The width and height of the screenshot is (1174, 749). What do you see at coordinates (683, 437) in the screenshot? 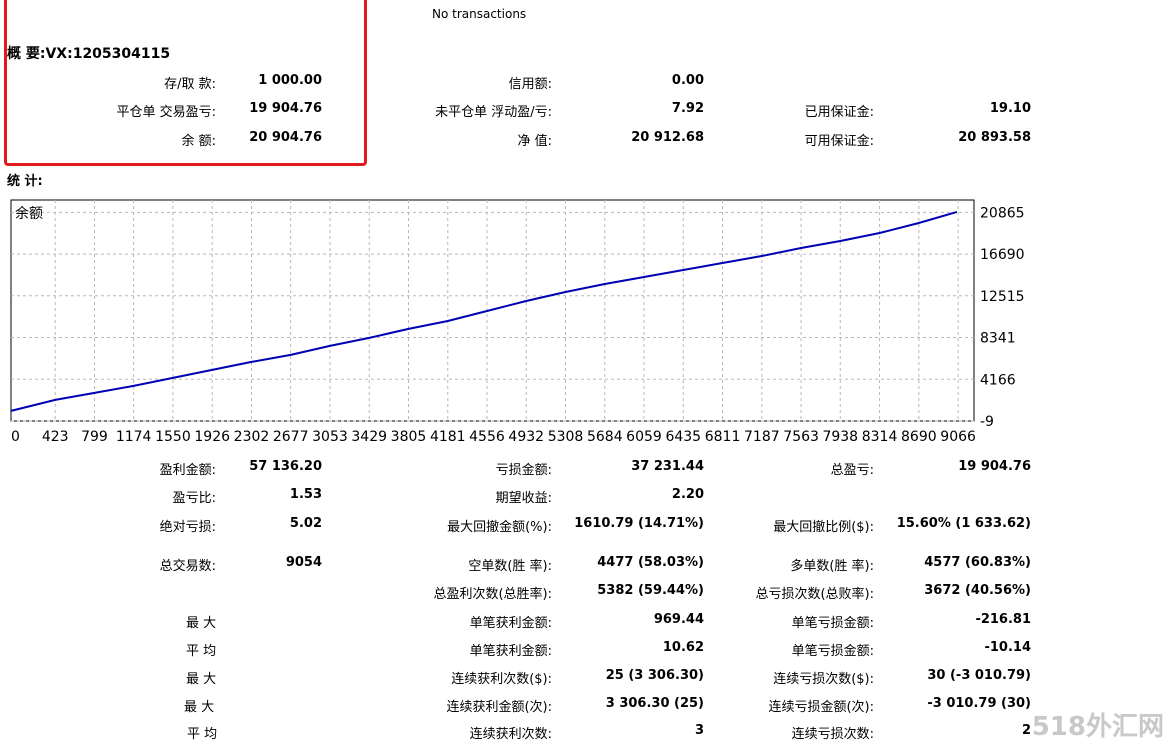
I see `x-tick-label: 6435` at bounding box center [683, 437].